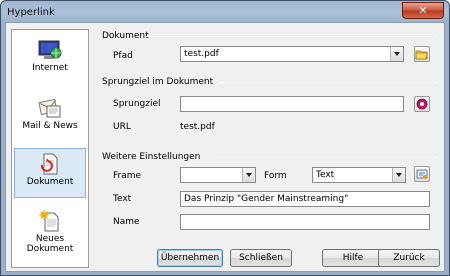  Describe the element at coordinates (201, 54) in the screenshot. I see `path-value: test.pdf` at that location.